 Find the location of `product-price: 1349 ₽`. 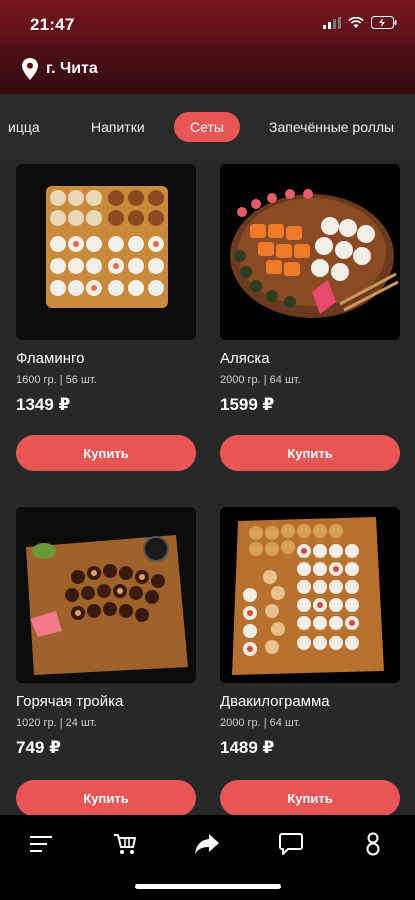

product-price: 1349 ₽ is located at coordinates (43, 404).